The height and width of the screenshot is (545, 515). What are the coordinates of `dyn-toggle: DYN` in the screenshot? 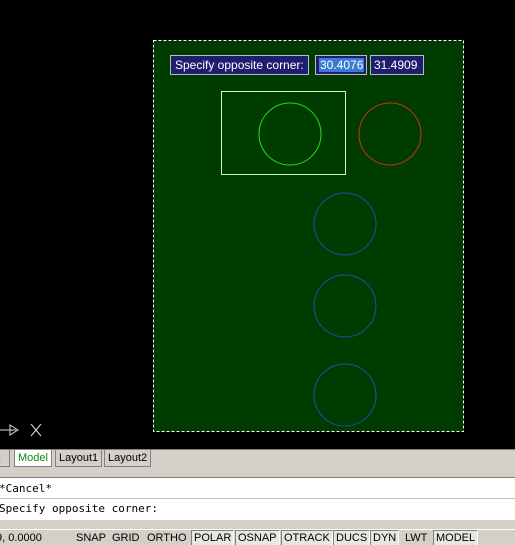 It's located at (385, 537).